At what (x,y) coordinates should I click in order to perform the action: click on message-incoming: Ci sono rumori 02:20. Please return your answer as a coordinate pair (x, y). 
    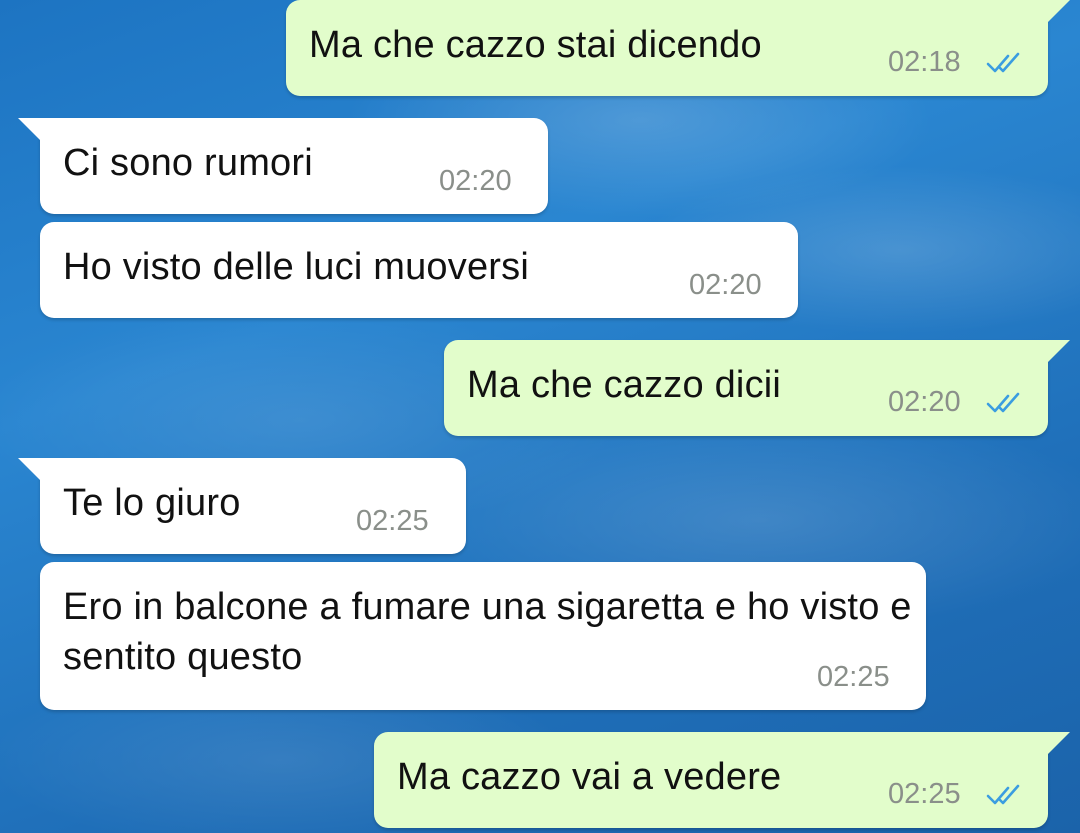
    Looking at the image, I should click on (283, 166).